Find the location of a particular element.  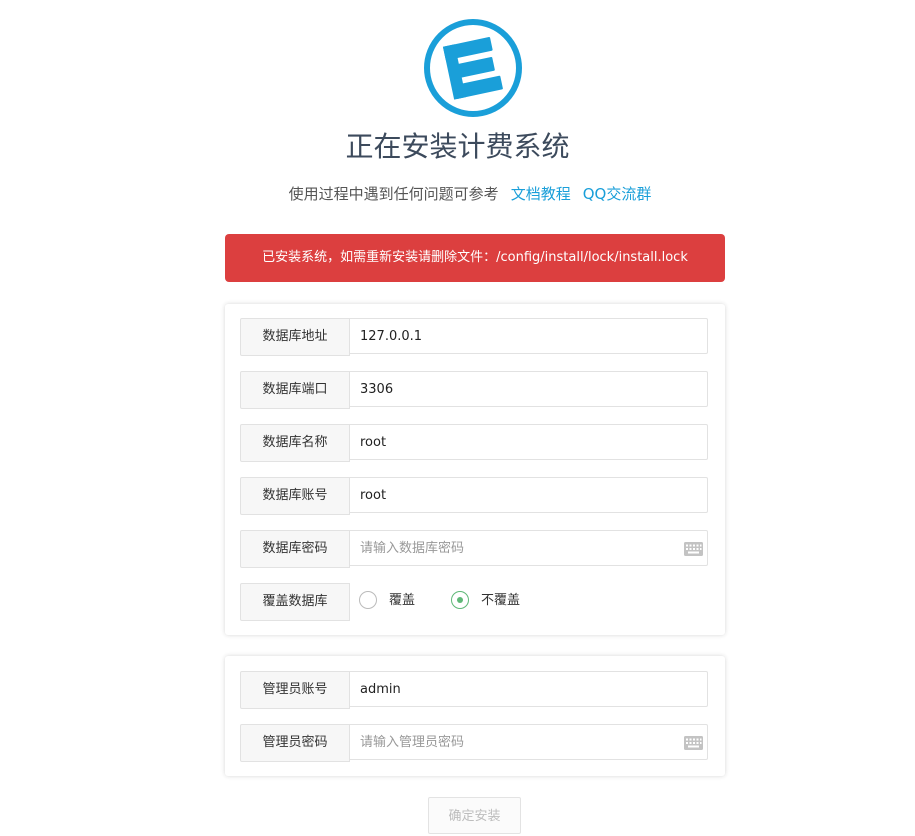

no-overwrite-radio-label: 不覆盖 is located at coordinates (501, 600).